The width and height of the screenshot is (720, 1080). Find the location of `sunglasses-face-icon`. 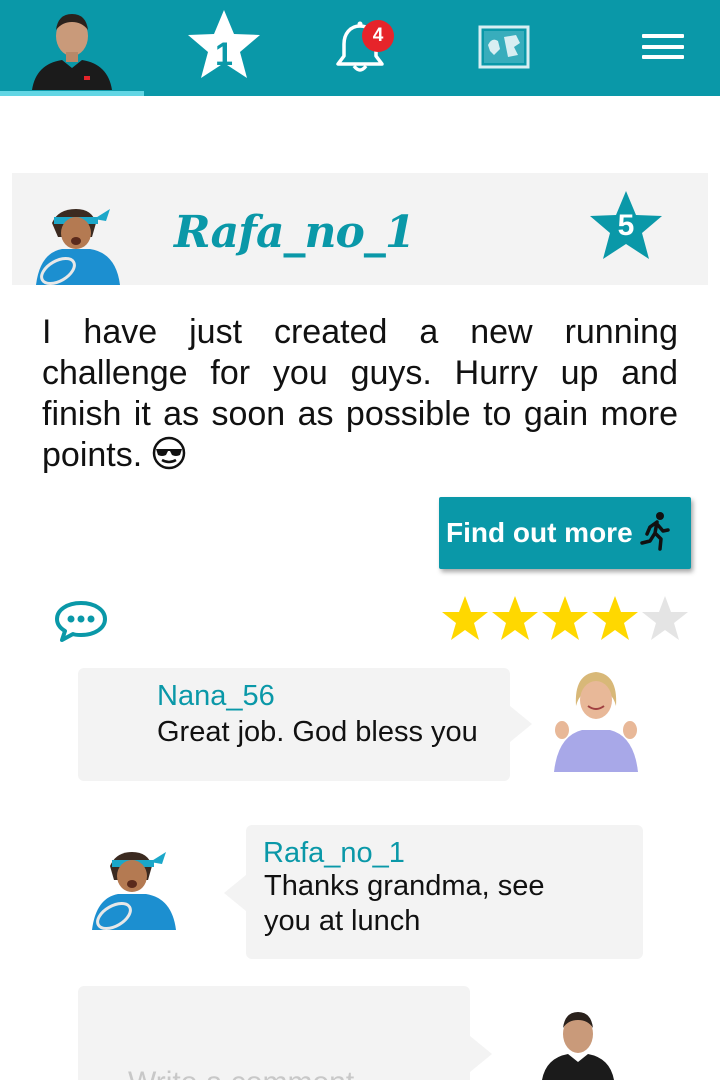

sunglasses-face-icon is located at coordinates (168, 453).